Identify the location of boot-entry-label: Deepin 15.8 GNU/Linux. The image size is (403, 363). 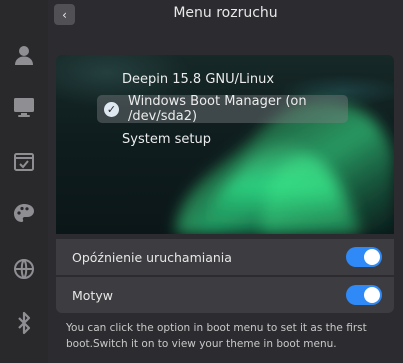
(198, 79).